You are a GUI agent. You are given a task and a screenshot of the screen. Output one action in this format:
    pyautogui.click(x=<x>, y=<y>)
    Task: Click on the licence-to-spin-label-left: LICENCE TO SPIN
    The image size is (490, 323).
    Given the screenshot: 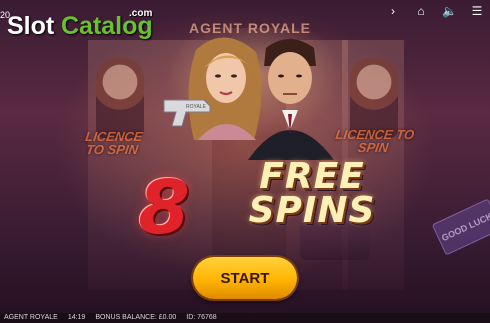 What is the action you would take?
    pyautogui.click(x=114, y=143)
    